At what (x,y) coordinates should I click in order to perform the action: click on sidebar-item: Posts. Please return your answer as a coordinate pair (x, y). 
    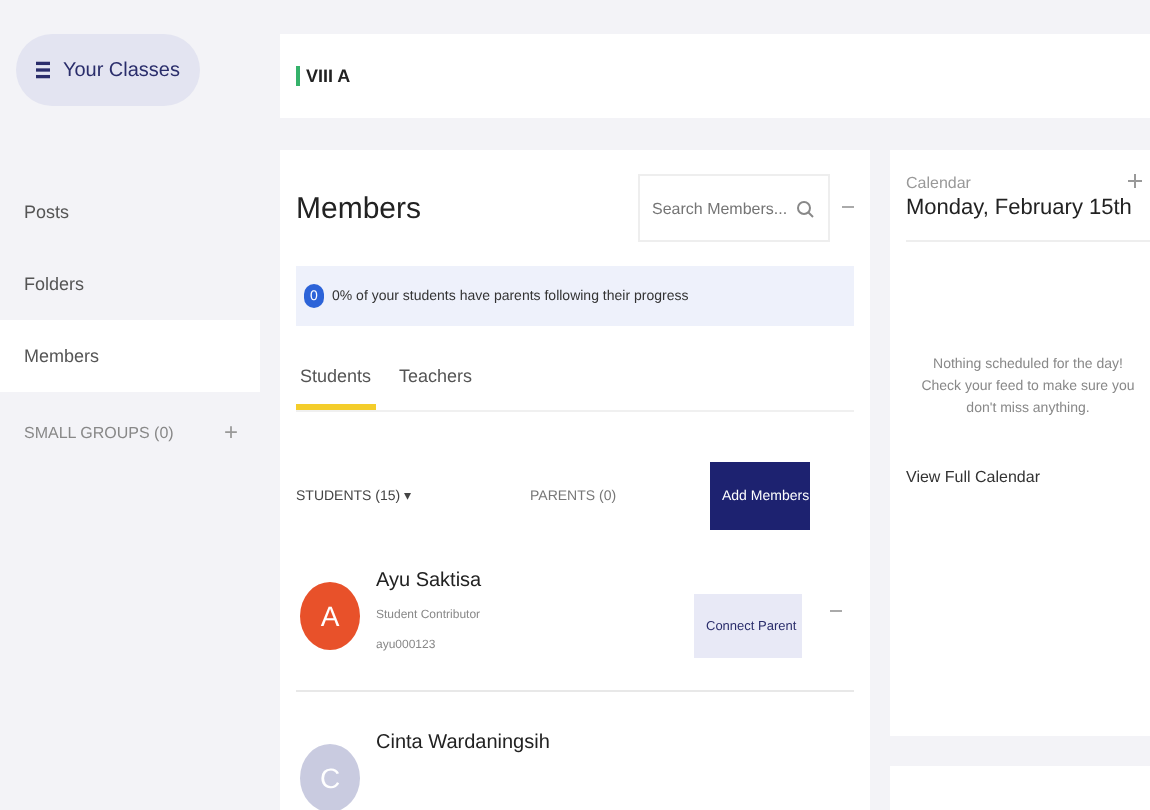
    Looking at the image, I should click on (130, 212).